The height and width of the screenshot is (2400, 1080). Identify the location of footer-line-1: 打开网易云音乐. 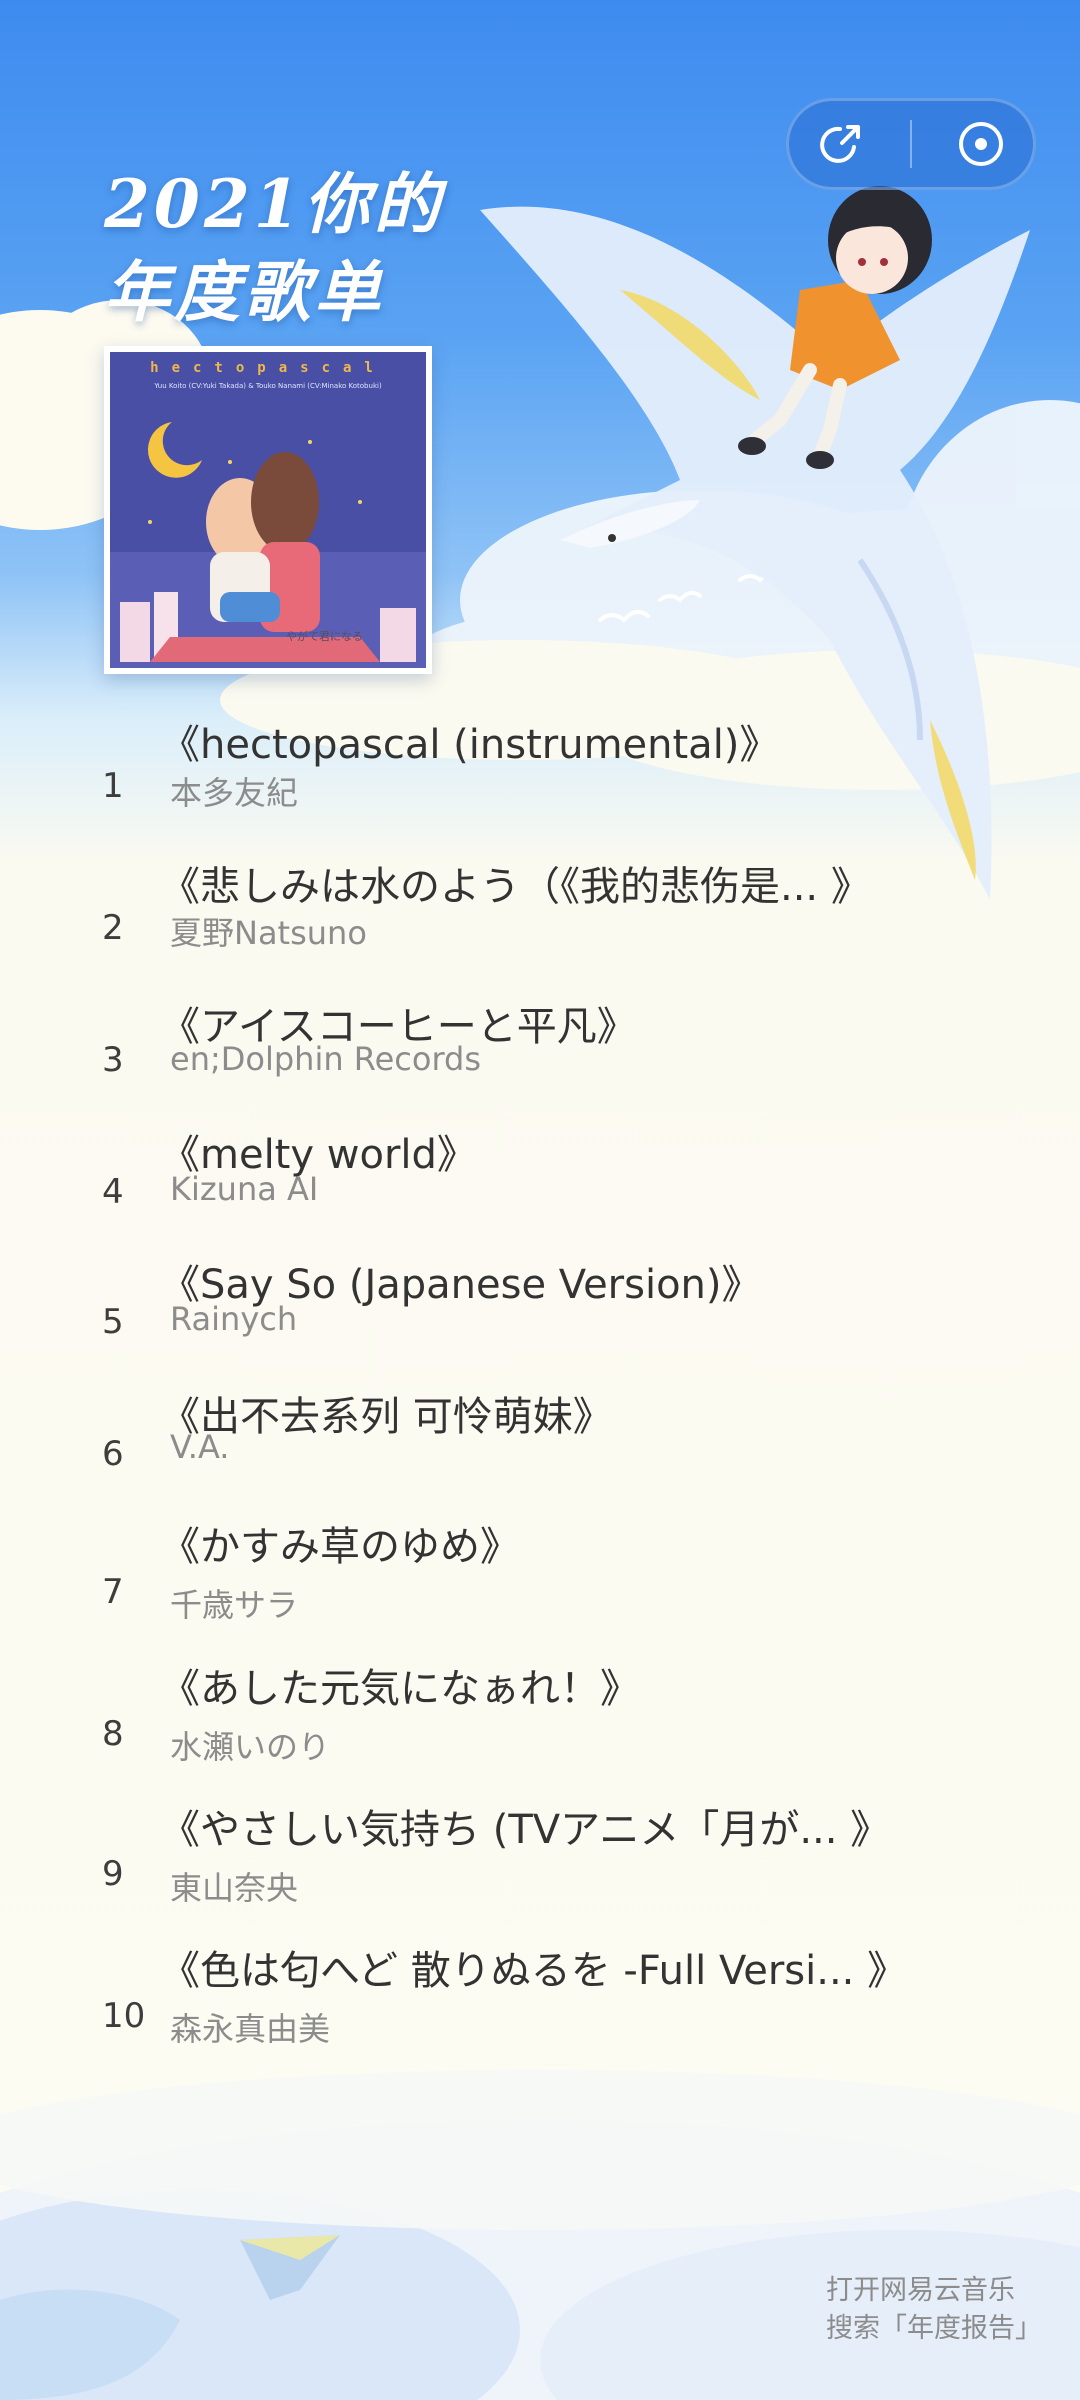
(920, 2290).